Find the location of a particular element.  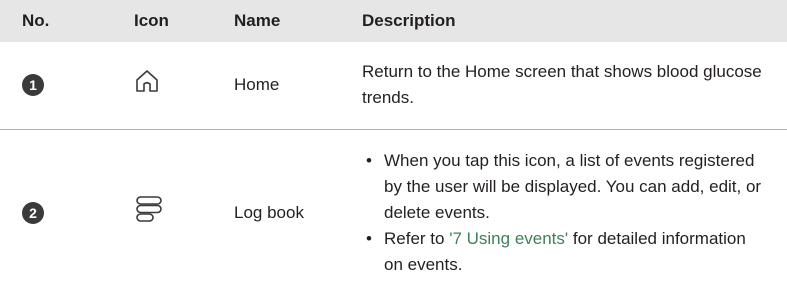

table-header-row: No. Icon Name Description is located at coordinates (393, 21).